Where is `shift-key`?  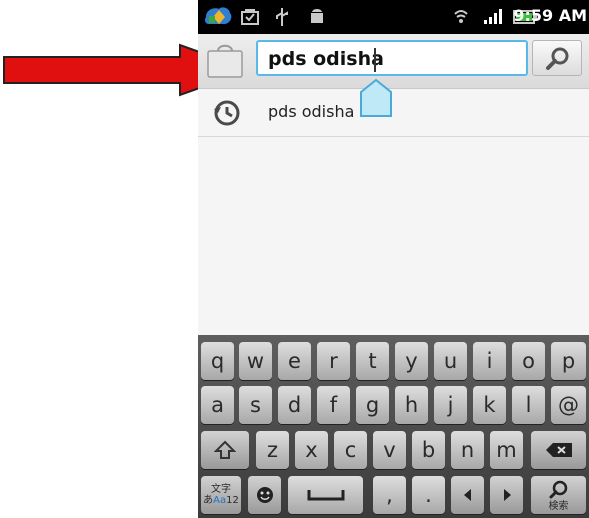
shift-key is located at coordinates (225, 450).